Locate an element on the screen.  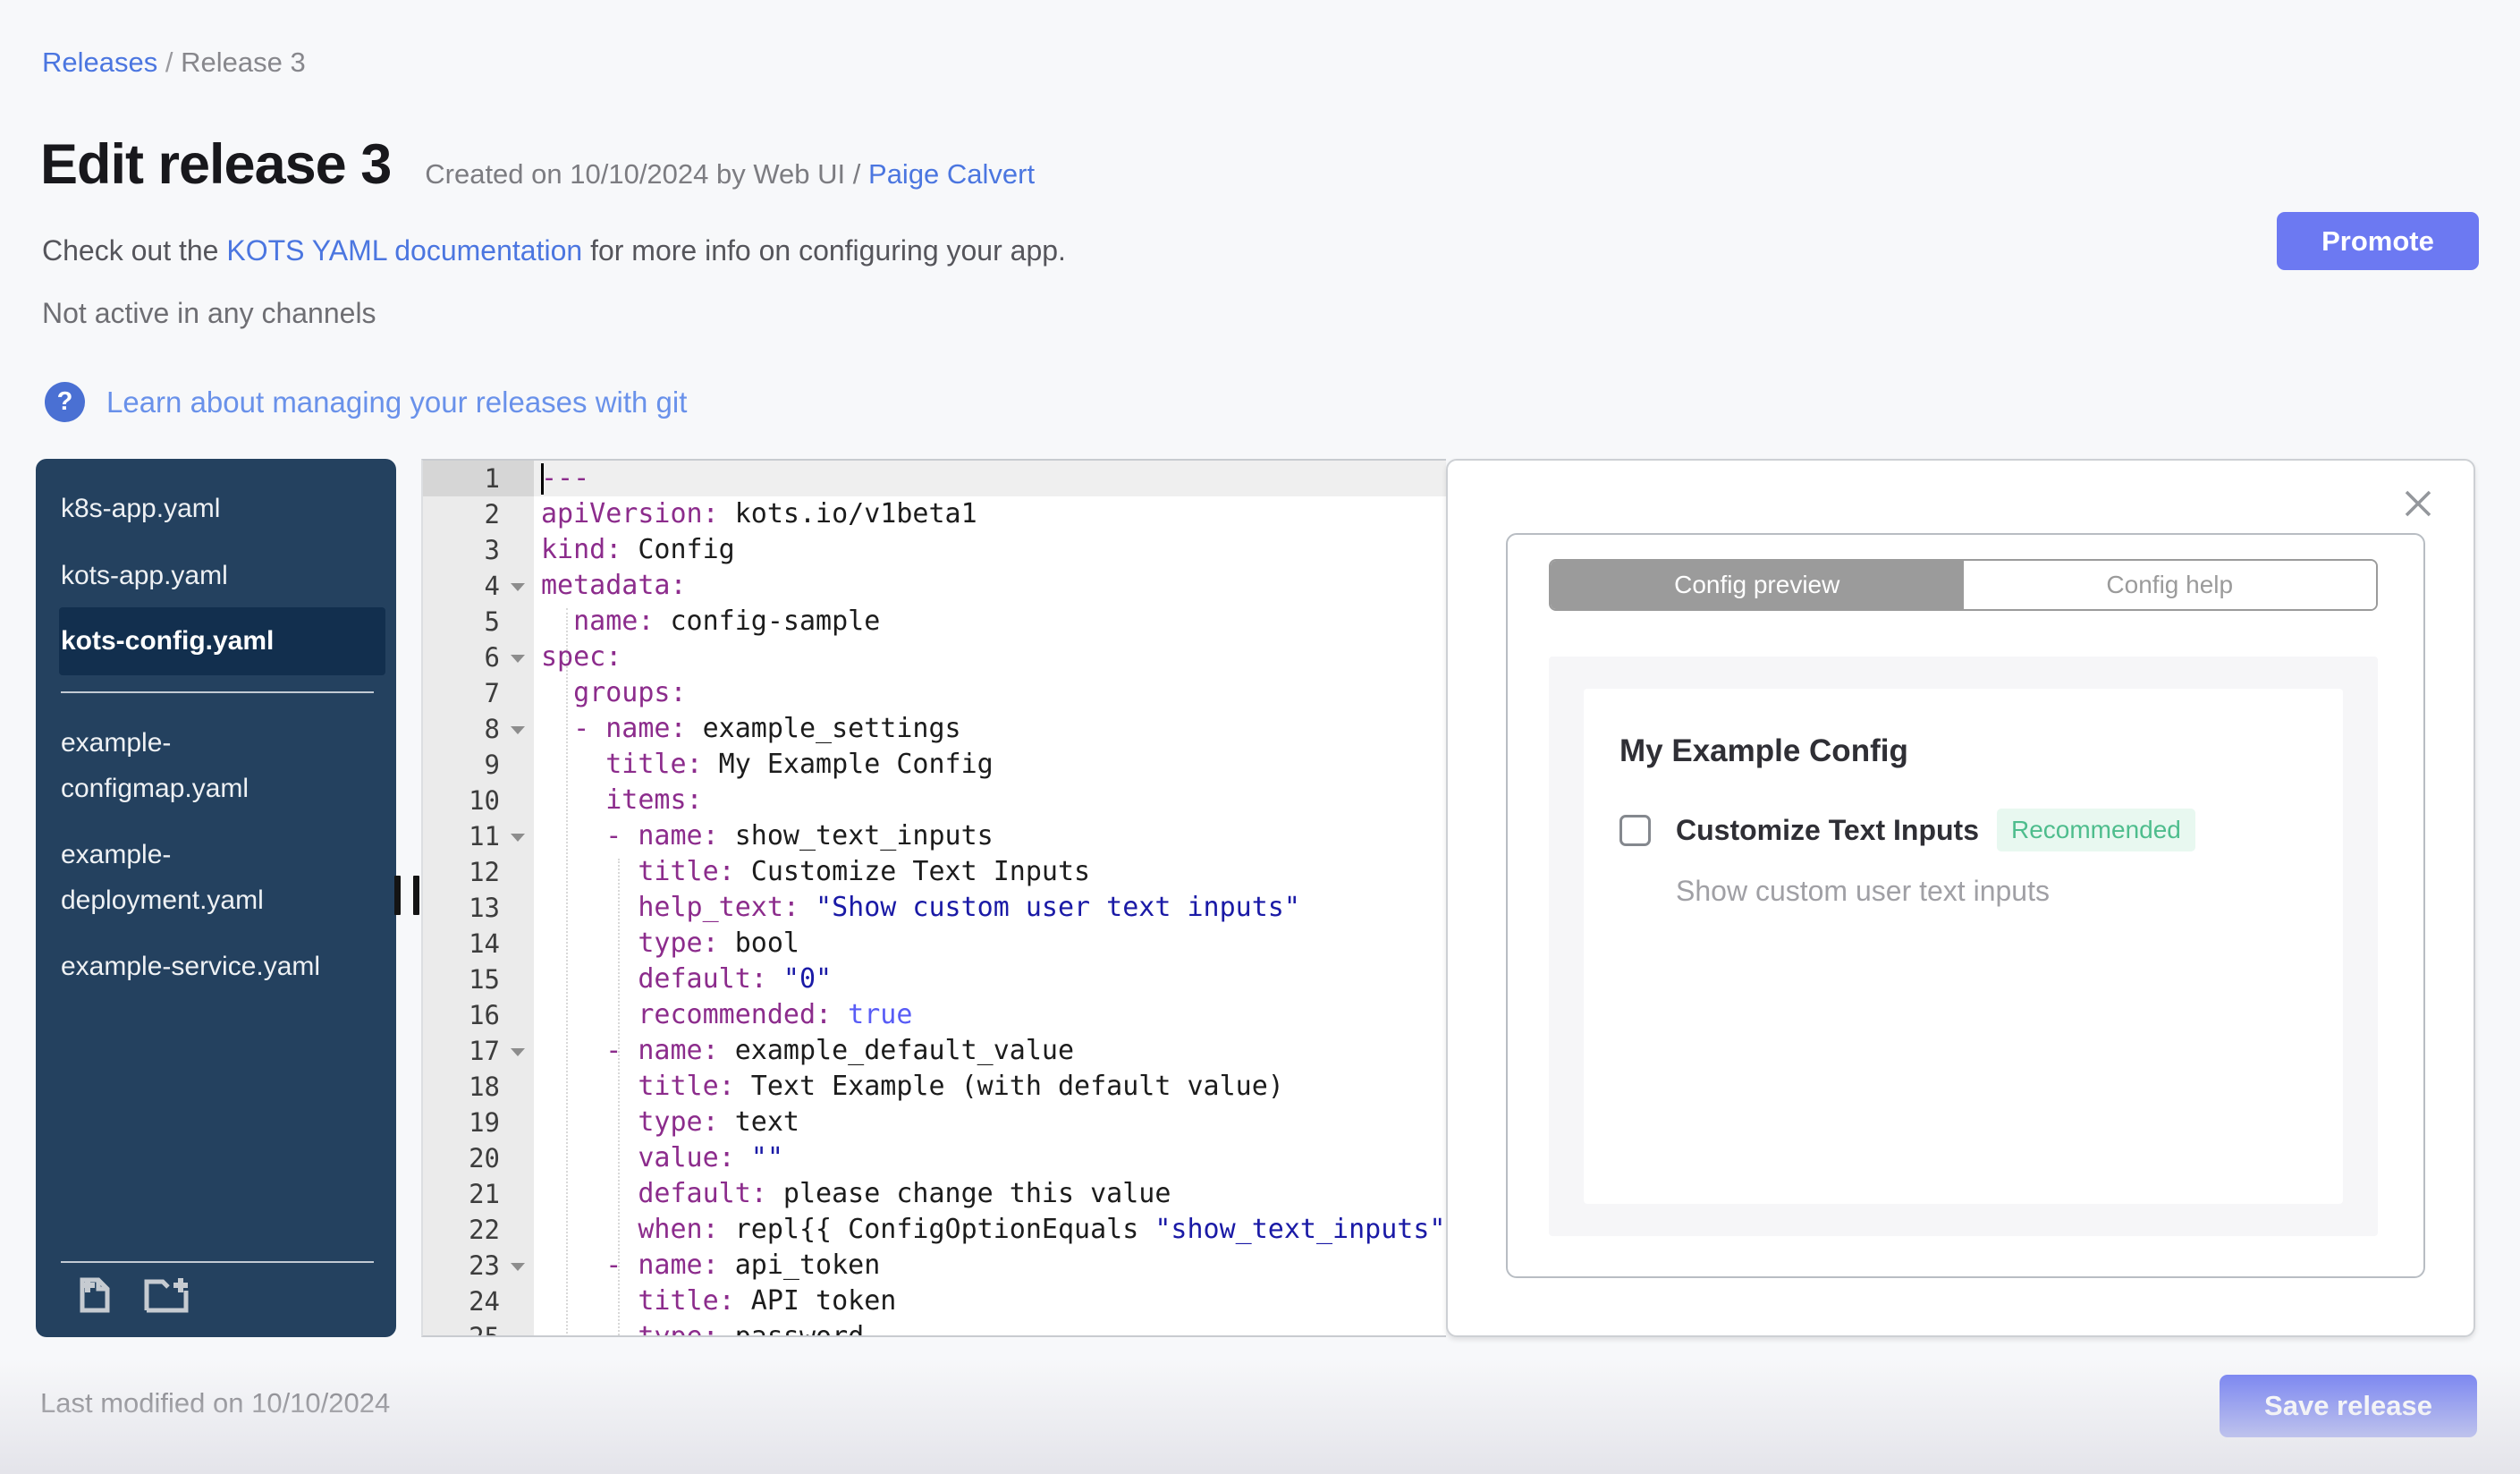
config-item-row: Customize Text Inputs Recommended is located at coordinates (1907, 830).